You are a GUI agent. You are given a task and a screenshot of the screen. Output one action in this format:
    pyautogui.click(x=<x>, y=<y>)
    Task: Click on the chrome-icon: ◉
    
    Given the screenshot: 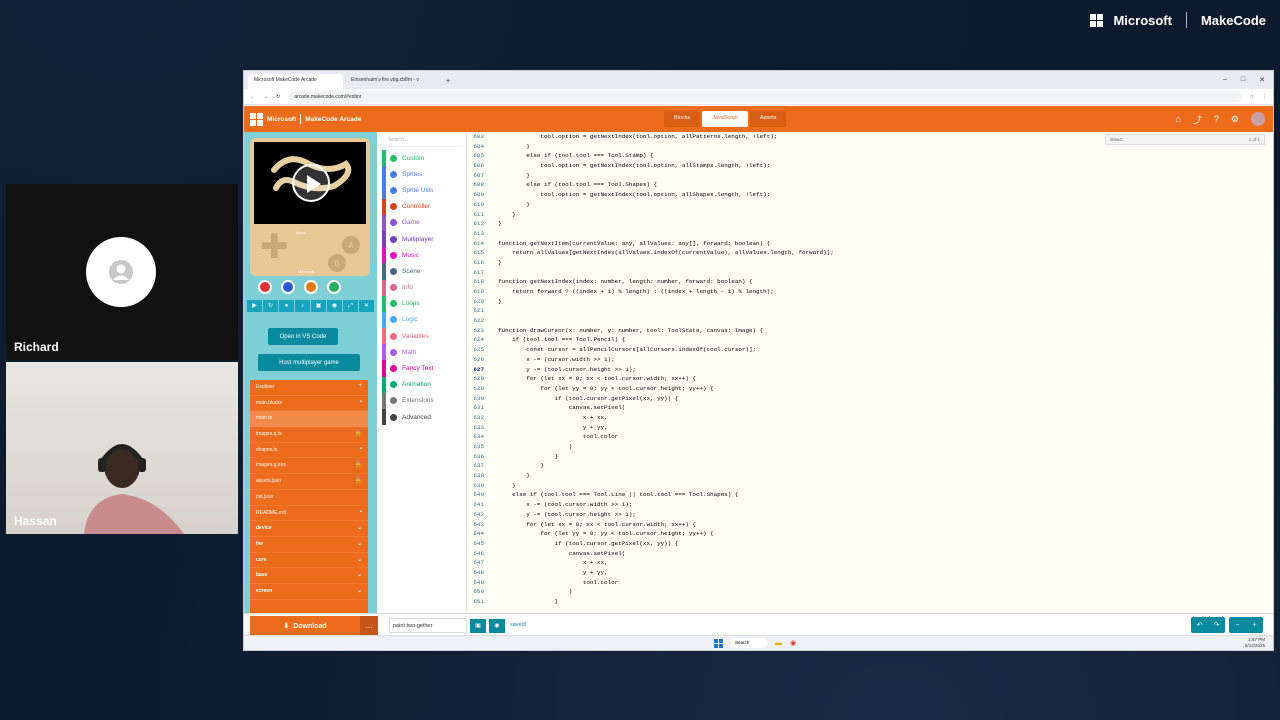 What is the action you would take?
    pyautogui.click(x=793, y=643)
    